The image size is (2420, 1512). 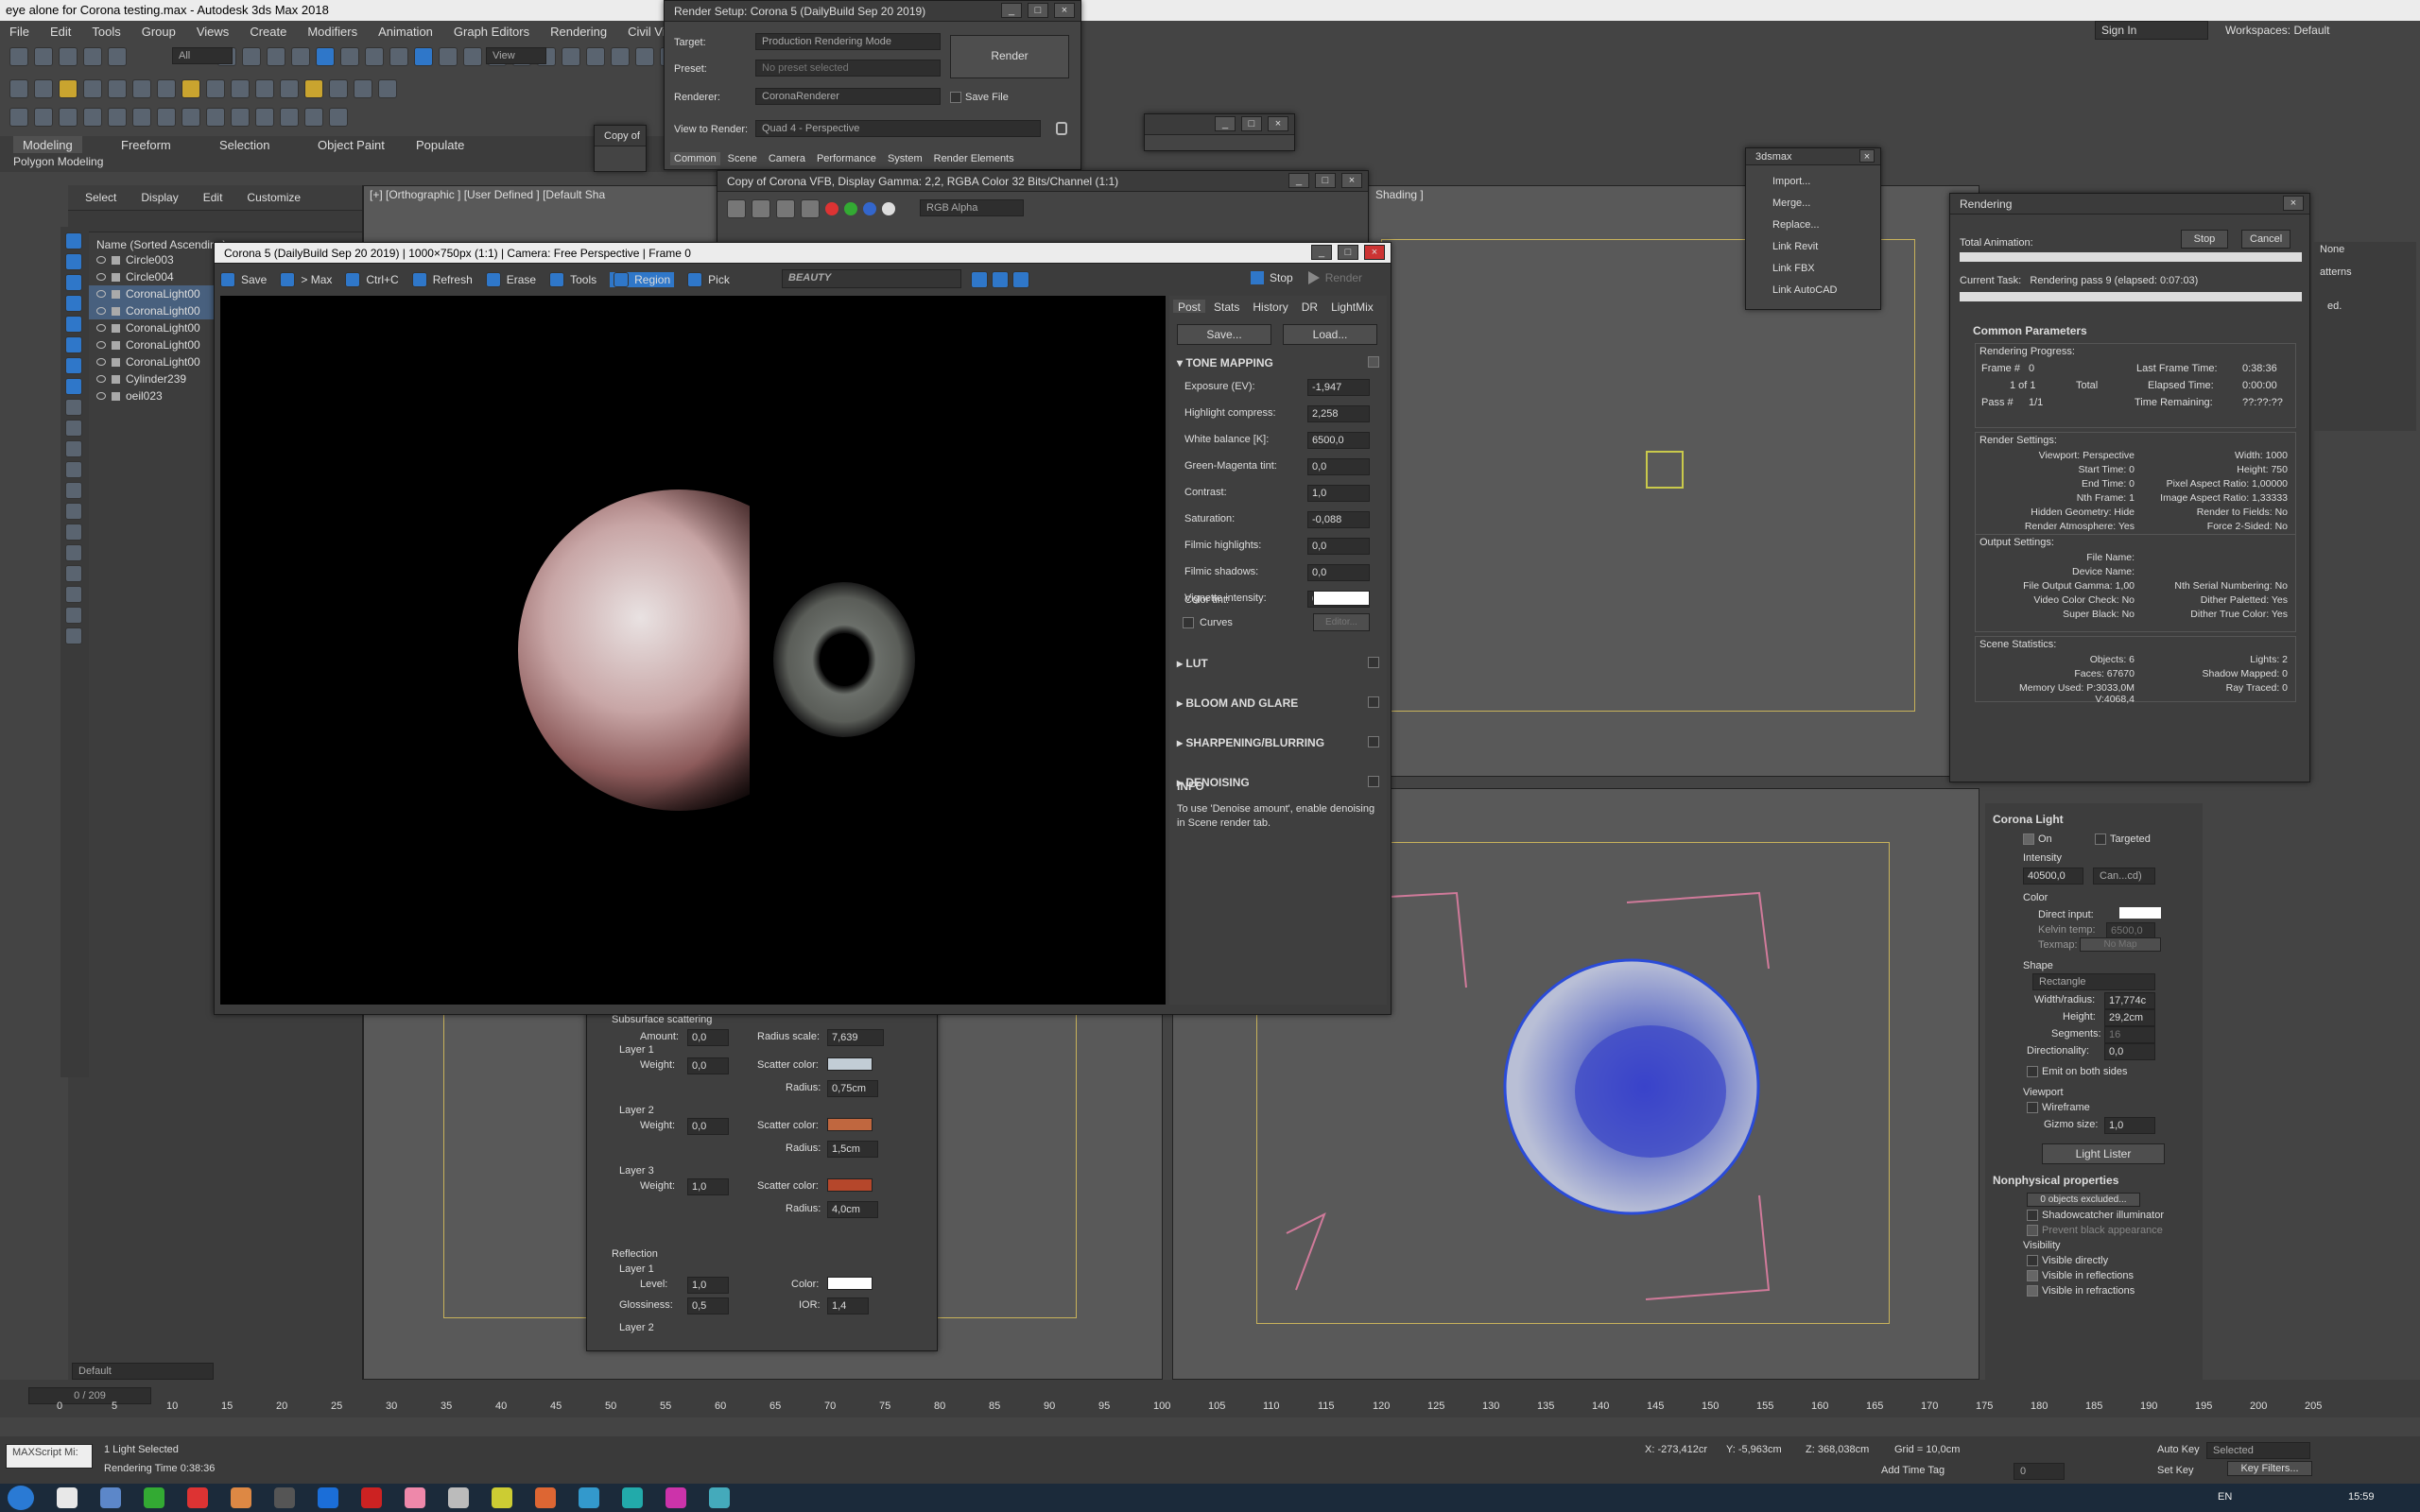 I want to click on light-lister-button: Light Lister, so click(x=2103, y=1153).